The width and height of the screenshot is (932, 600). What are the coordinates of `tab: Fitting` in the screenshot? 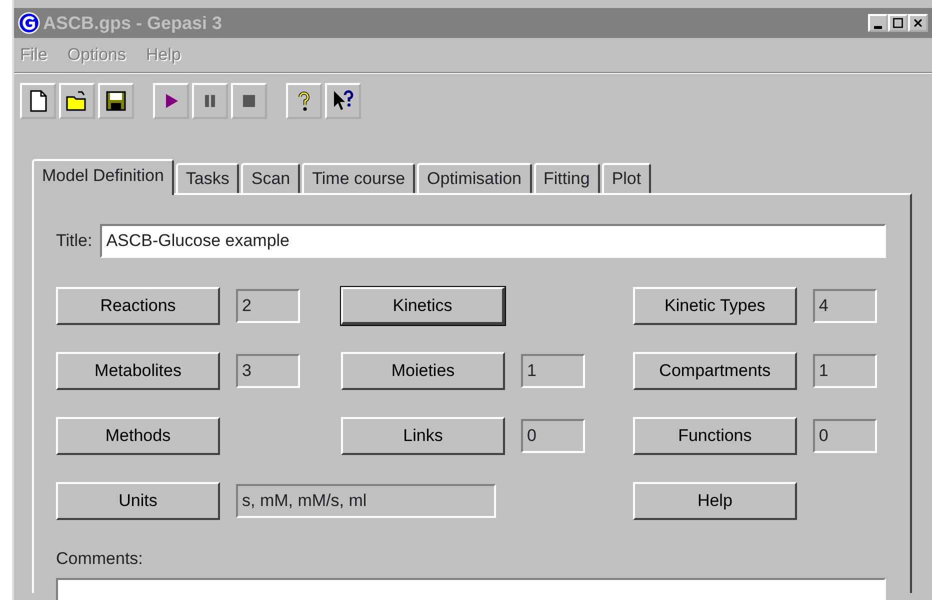 It's located at (567, 178).